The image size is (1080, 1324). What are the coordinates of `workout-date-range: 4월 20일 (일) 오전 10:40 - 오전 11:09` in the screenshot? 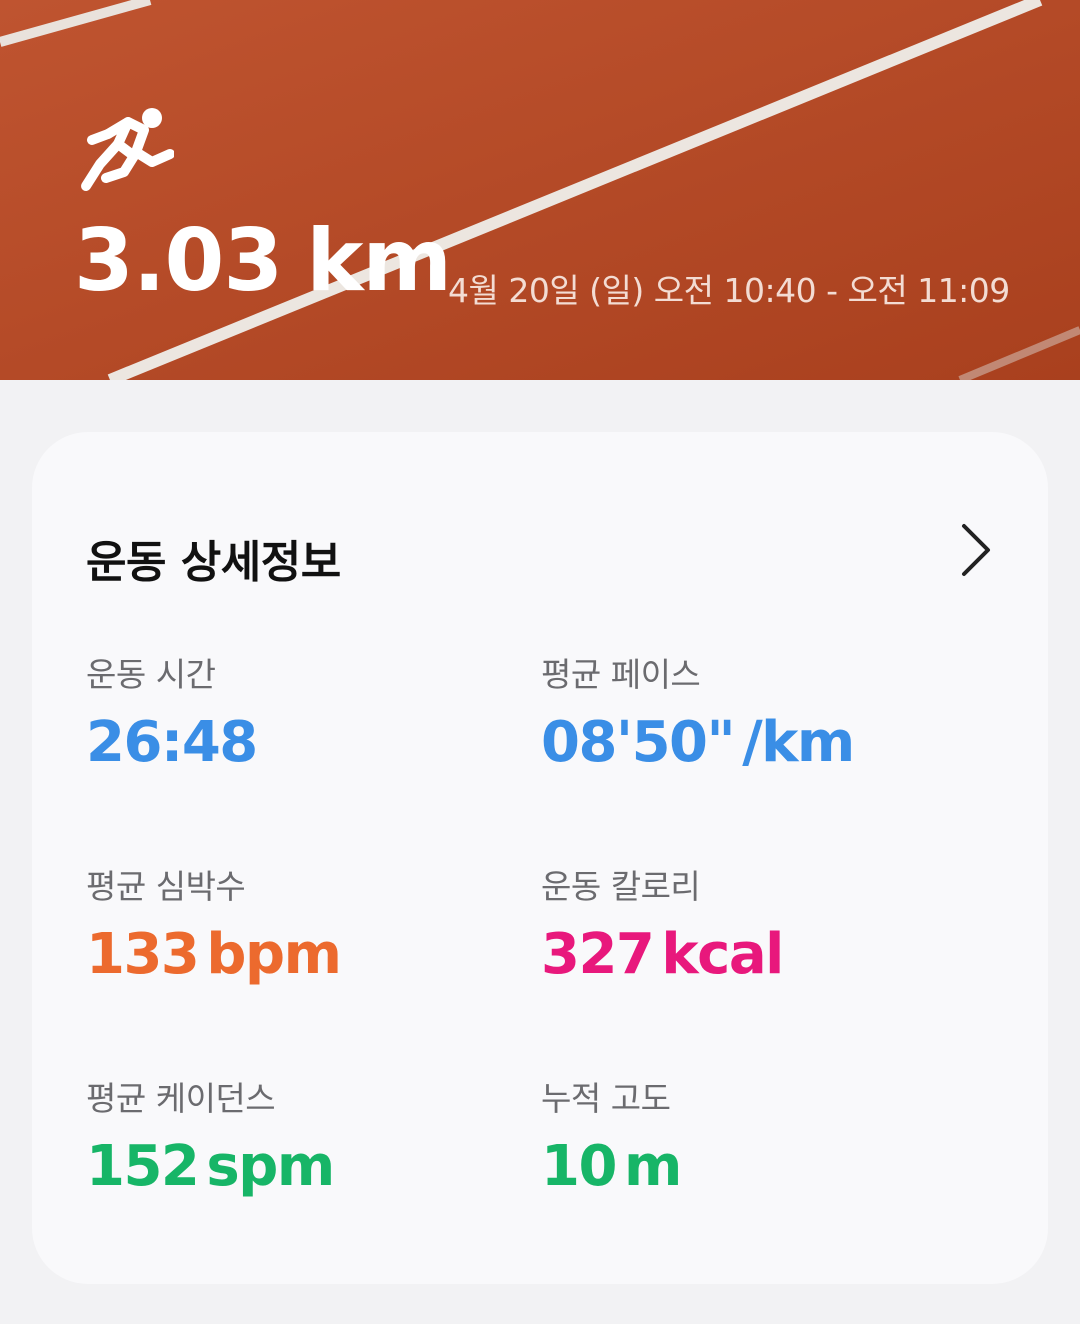 It's located at (729, 290).